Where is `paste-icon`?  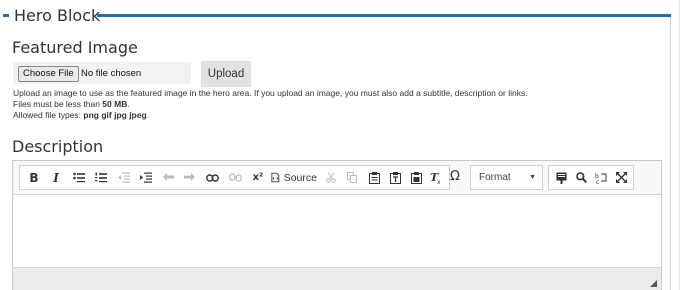 paste-icon is located at coordinates (374, 177).